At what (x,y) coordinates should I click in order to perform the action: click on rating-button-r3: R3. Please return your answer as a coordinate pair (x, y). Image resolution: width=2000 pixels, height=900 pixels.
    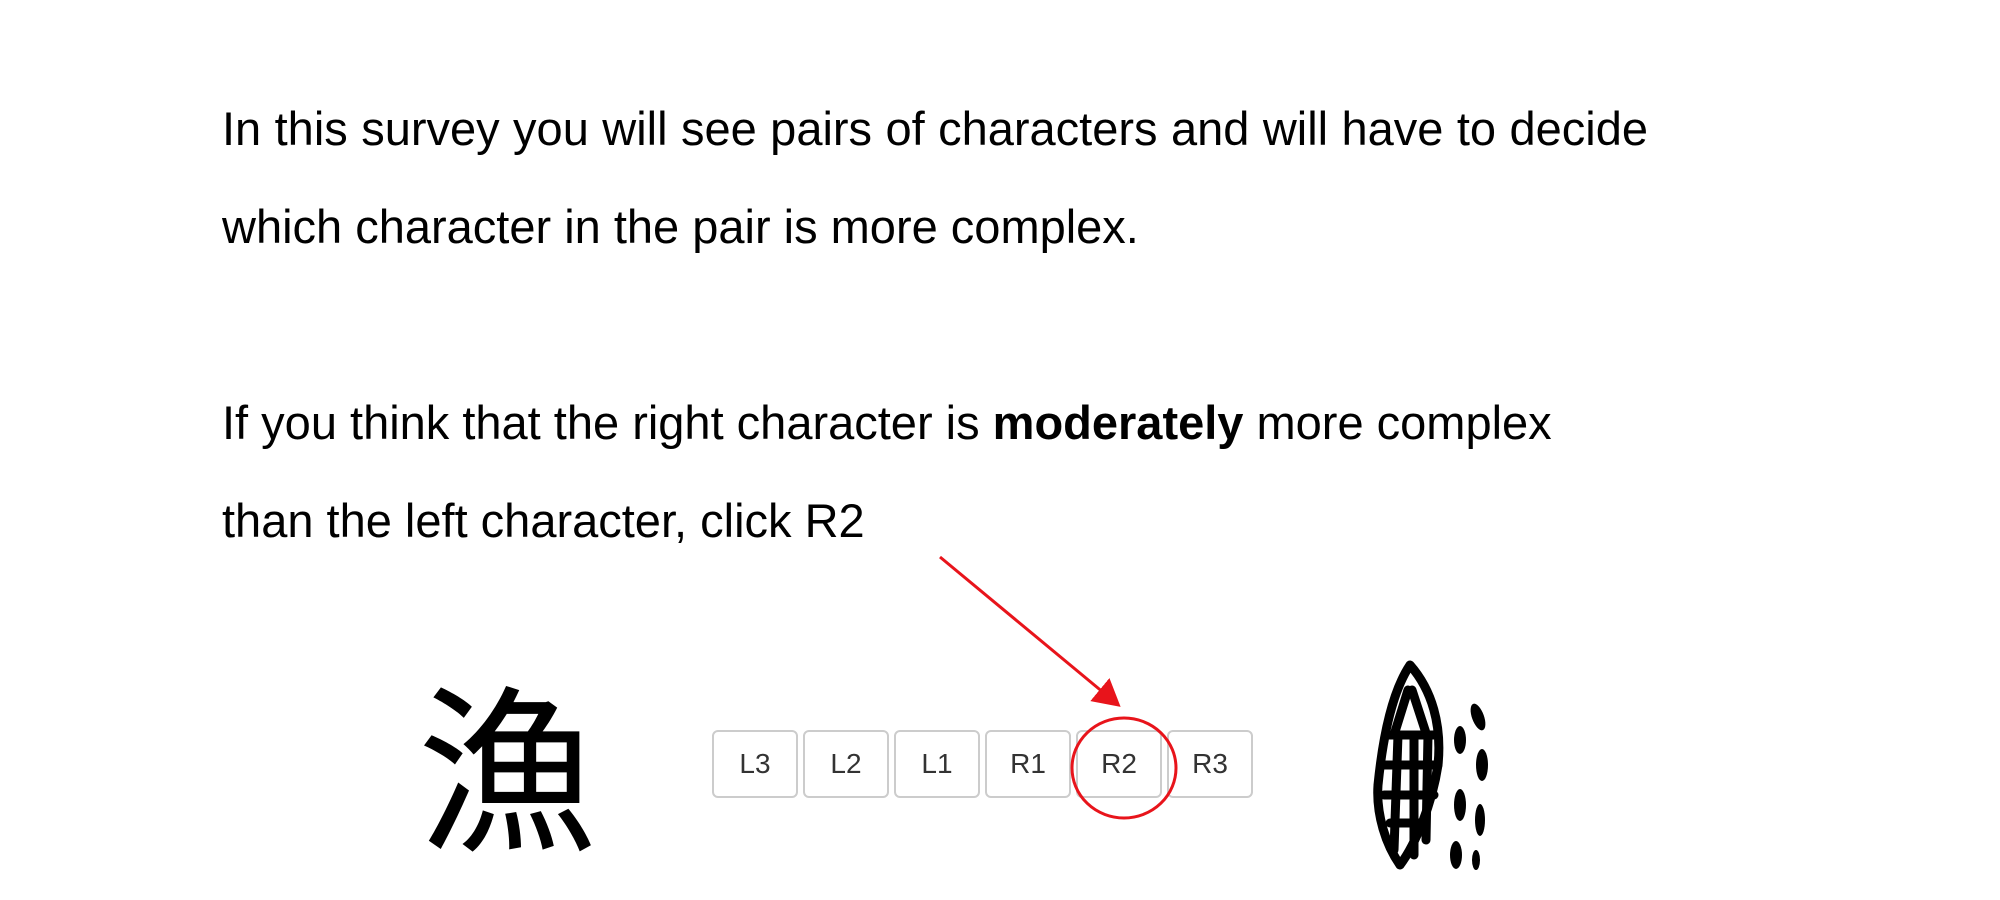
    Looking at the image, I should click on (1210, 764).